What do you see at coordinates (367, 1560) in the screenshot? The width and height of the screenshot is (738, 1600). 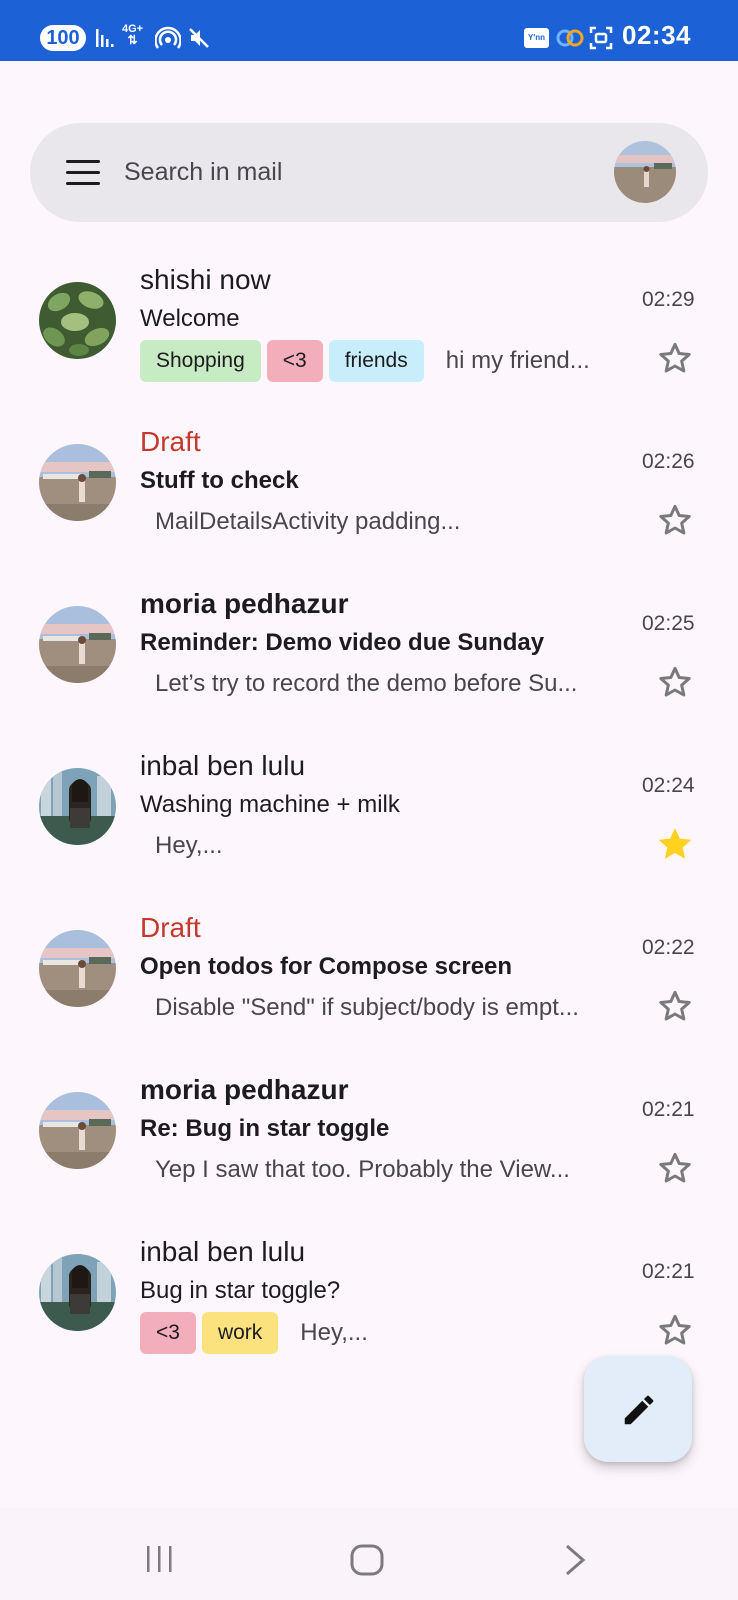 I see `home-icon` at bounding box center [367, 1560].